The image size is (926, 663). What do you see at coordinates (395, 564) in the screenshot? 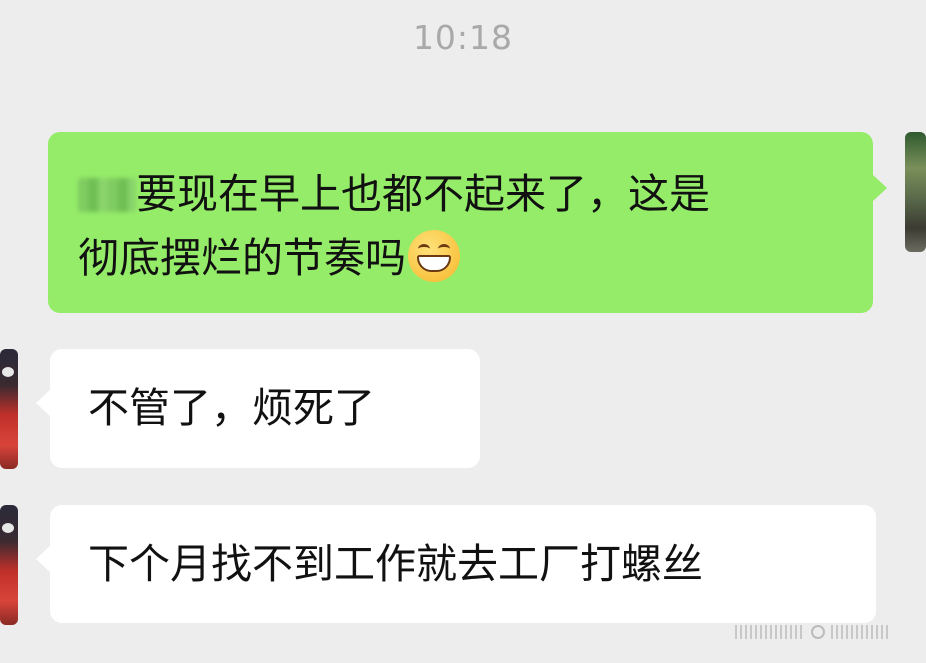
I see `message-text: 下个月找不到工作就去工厂打螺丝` at bounding box center [395, 564].